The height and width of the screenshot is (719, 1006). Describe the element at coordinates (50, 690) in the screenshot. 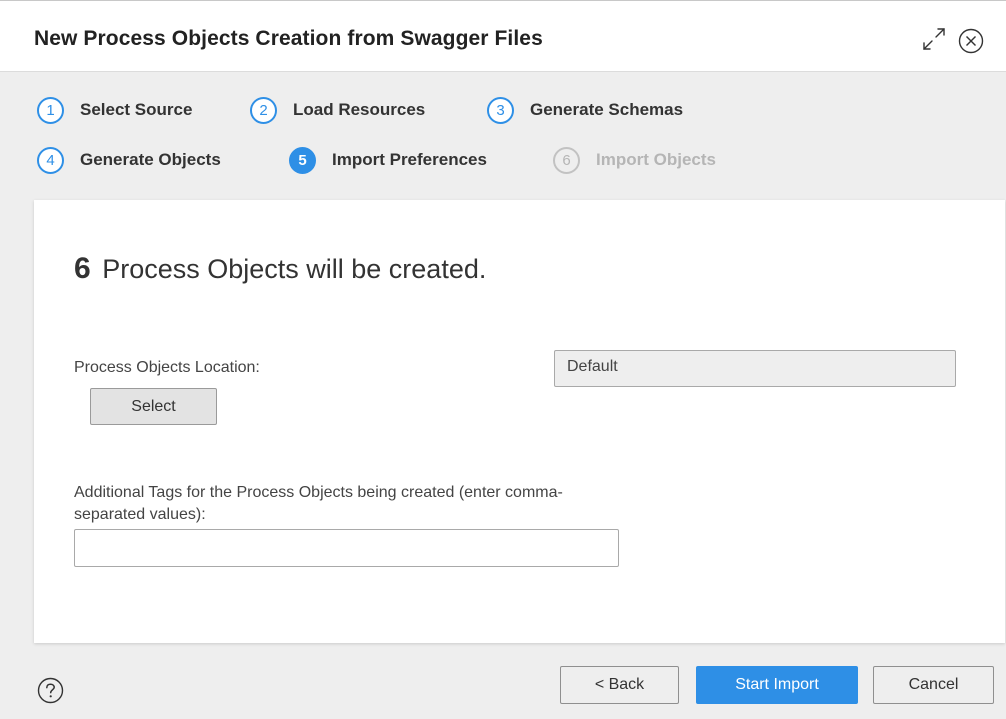

I see `help-circle-icon` at that location.